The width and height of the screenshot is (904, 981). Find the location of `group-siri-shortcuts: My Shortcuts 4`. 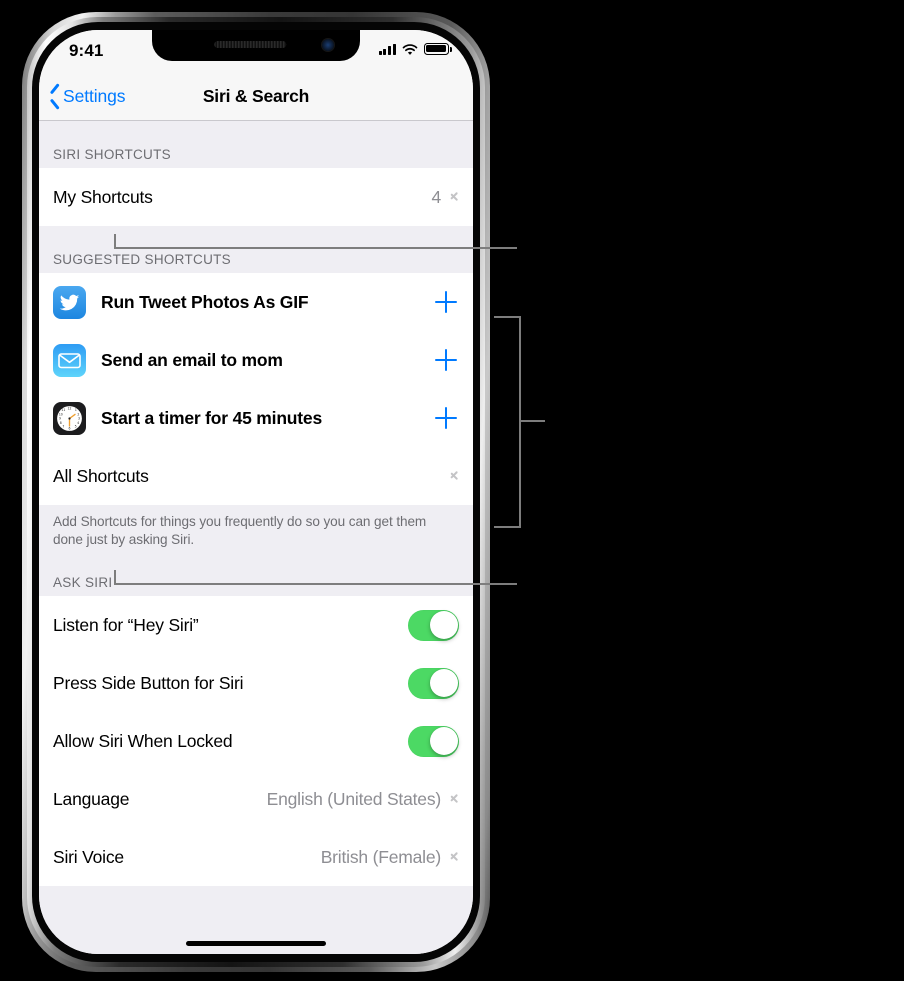

group-siri-shortcuts: My Shortcuts 4 is located at coordinates (256, 197).